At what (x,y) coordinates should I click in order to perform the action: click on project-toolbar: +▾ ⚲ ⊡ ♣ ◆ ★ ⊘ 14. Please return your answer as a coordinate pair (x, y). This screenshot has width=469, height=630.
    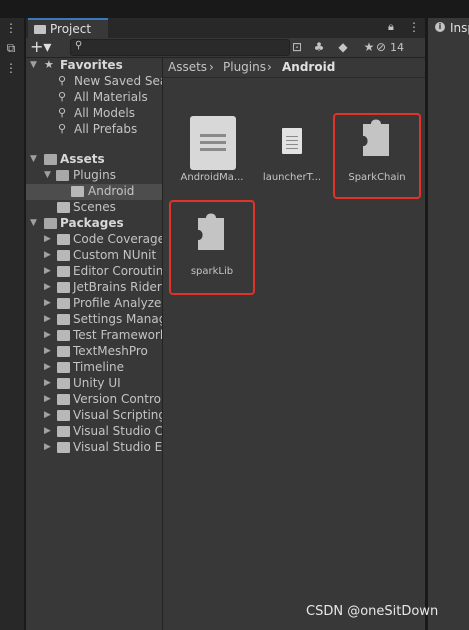
    Looking at the image, I should click on (225, 48).